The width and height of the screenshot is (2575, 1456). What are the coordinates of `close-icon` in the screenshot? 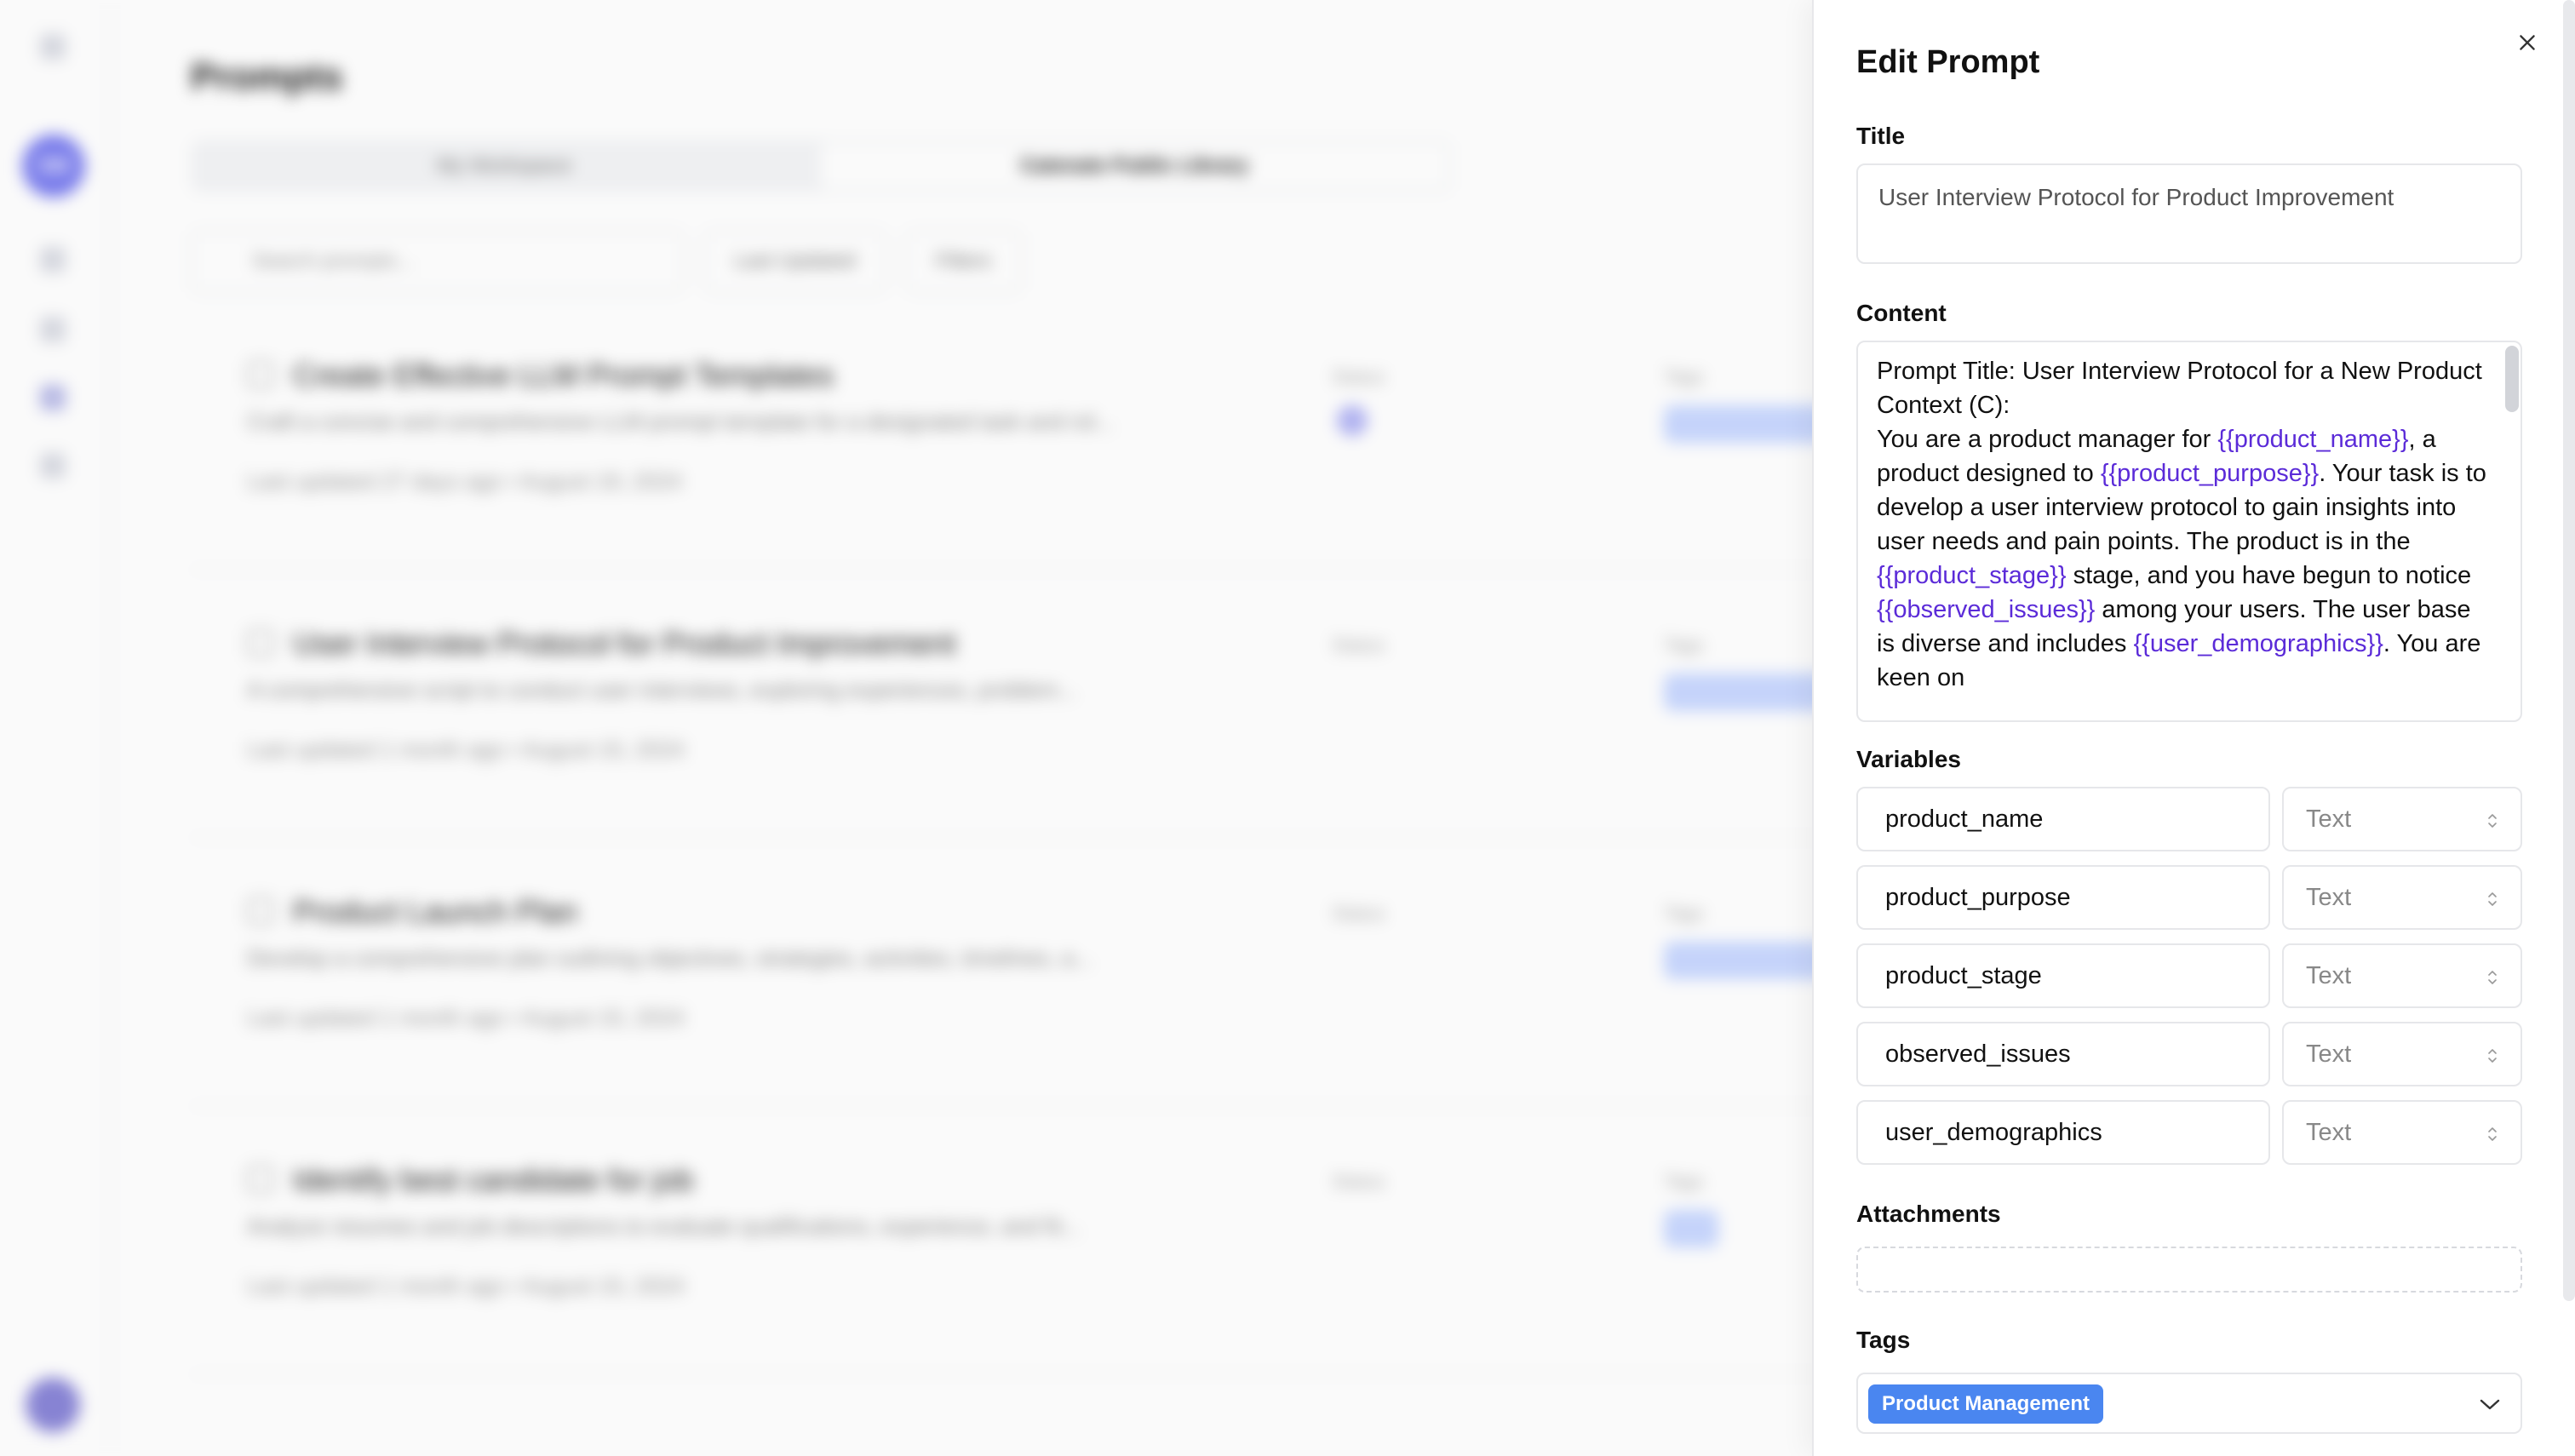 It's located at (2527, 42).